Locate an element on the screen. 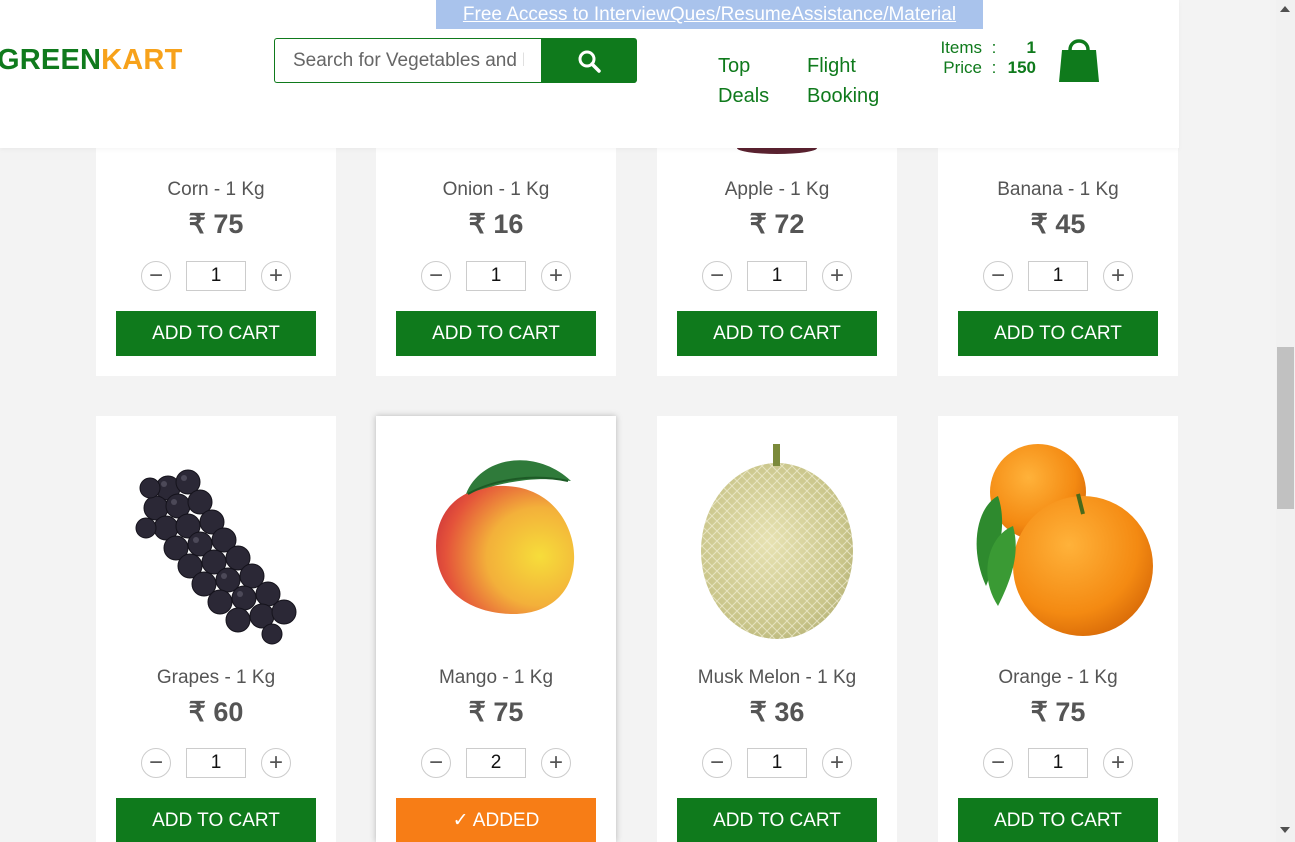 Image resolution: width=1295 pixels, height=842 pixels. musk-melon-image is located at coordinates (777, 541).